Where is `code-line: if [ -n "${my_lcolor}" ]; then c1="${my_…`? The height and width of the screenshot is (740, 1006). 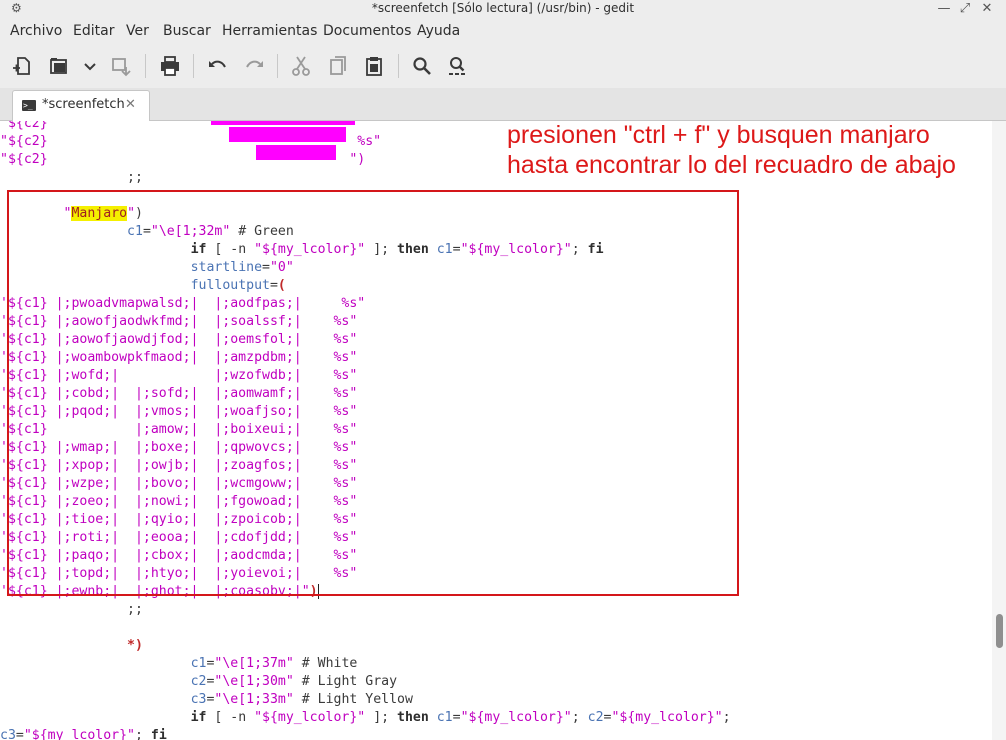 code-line: if [ -n "${my_lcolor}" ]; then c1="${my_… is located at coordinates (365, 718).